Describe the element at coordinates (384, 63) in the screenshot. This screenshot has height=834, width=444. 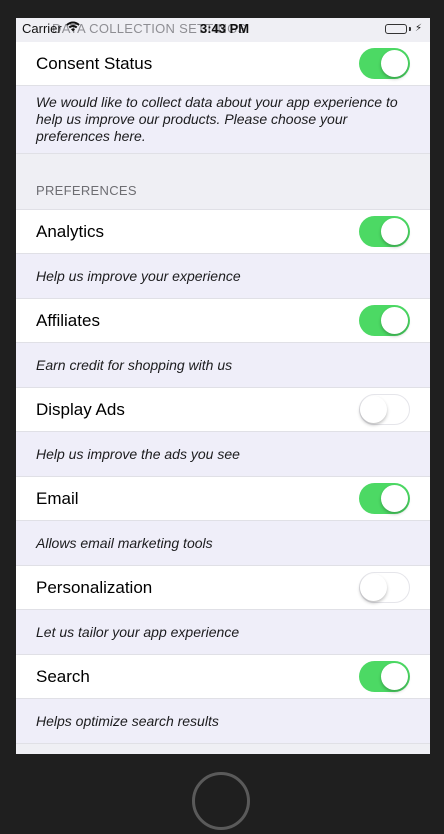
I see `consent-status-toggle` at that location.